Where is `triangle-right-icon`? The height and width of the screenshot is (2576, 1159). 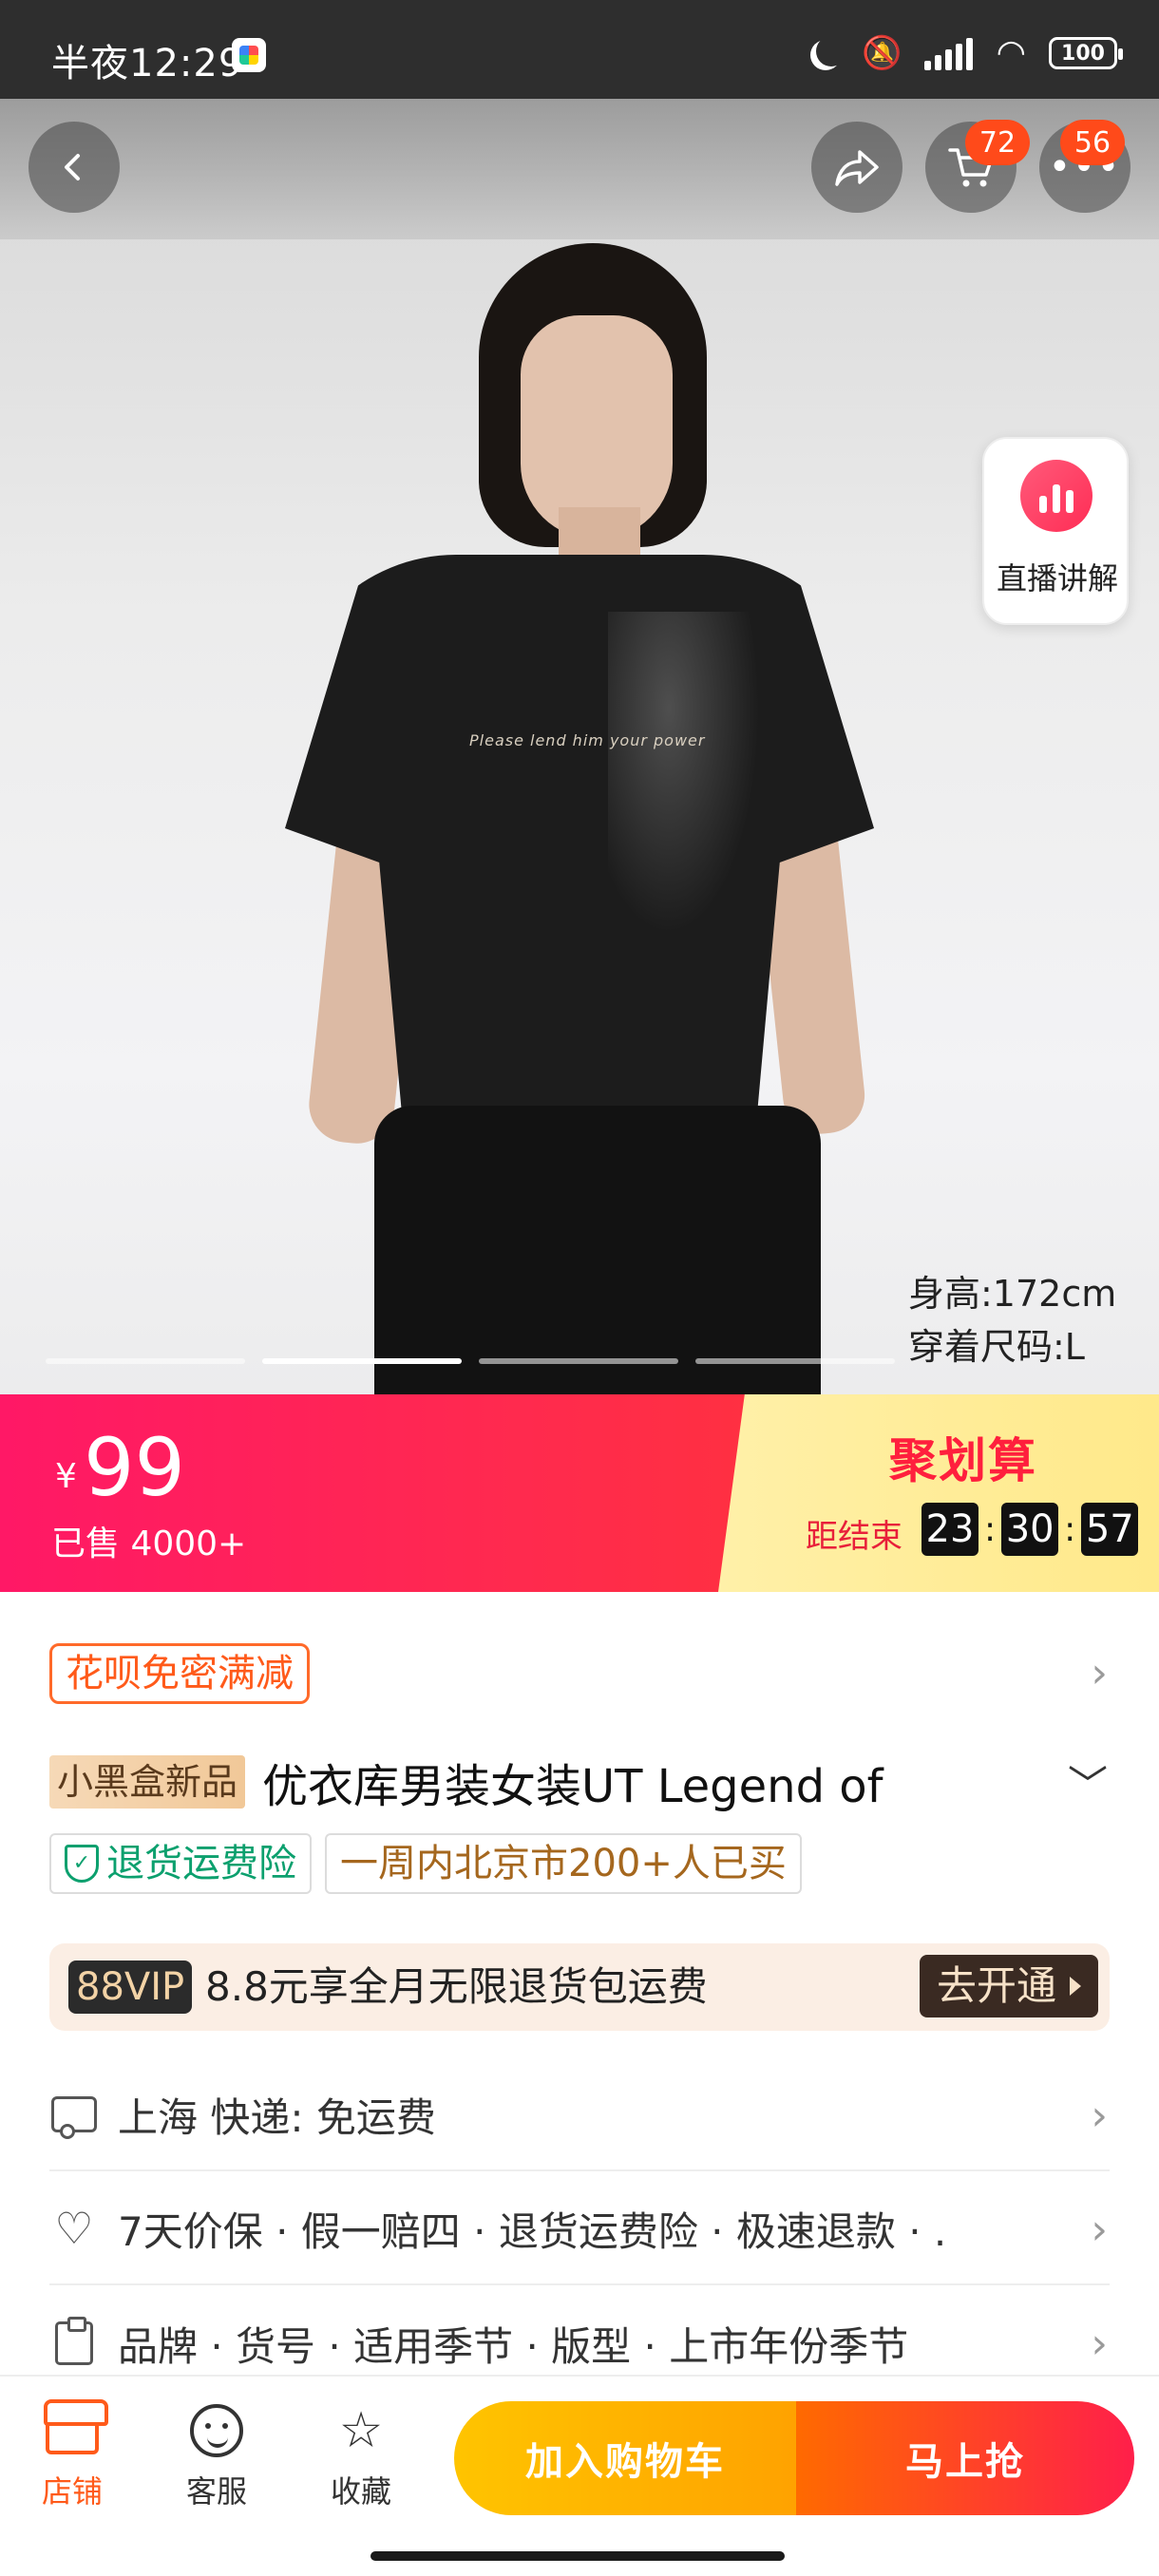
triangle-right-icon is located at coordinates (1075, 1986).